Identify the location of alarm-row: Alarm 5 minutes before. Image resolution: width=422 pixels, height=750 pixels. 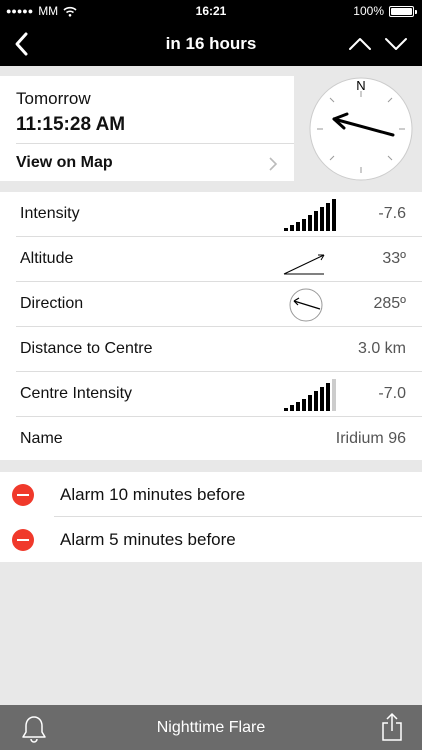
(211, 539).